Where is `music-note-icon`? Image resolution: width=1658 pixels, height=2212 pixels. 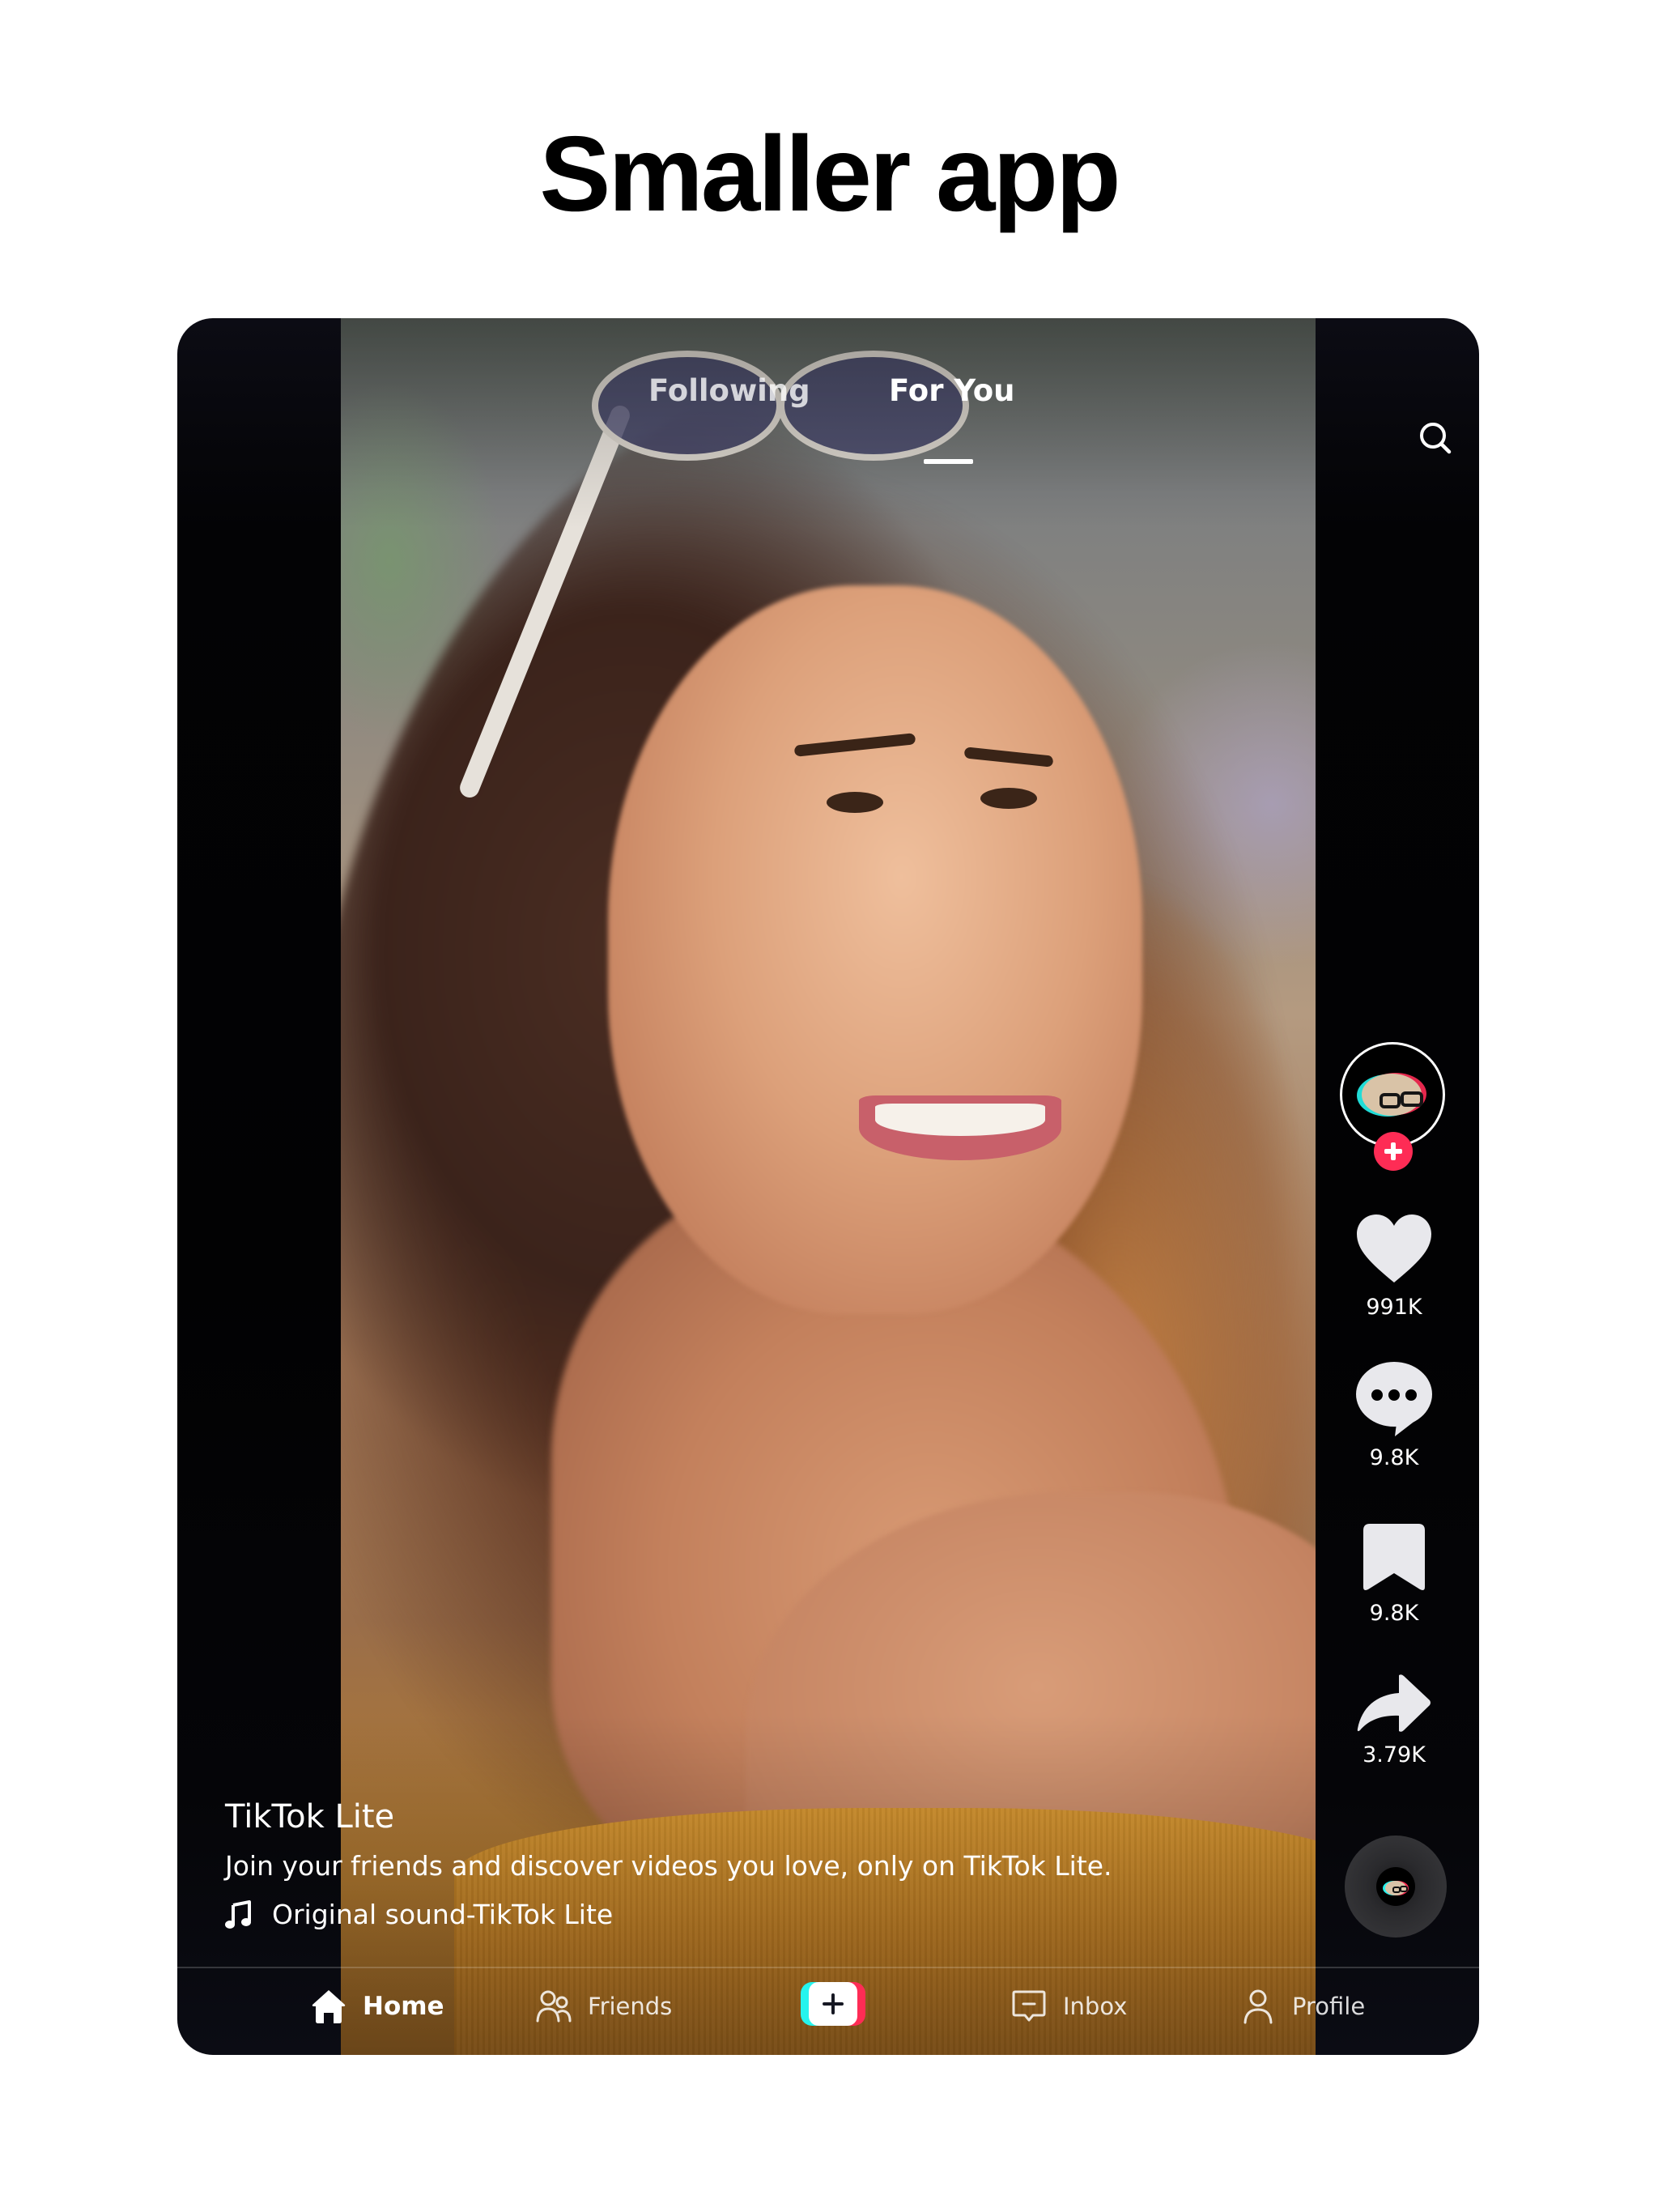 music-note-icon is located at coordinates (238, 1914).